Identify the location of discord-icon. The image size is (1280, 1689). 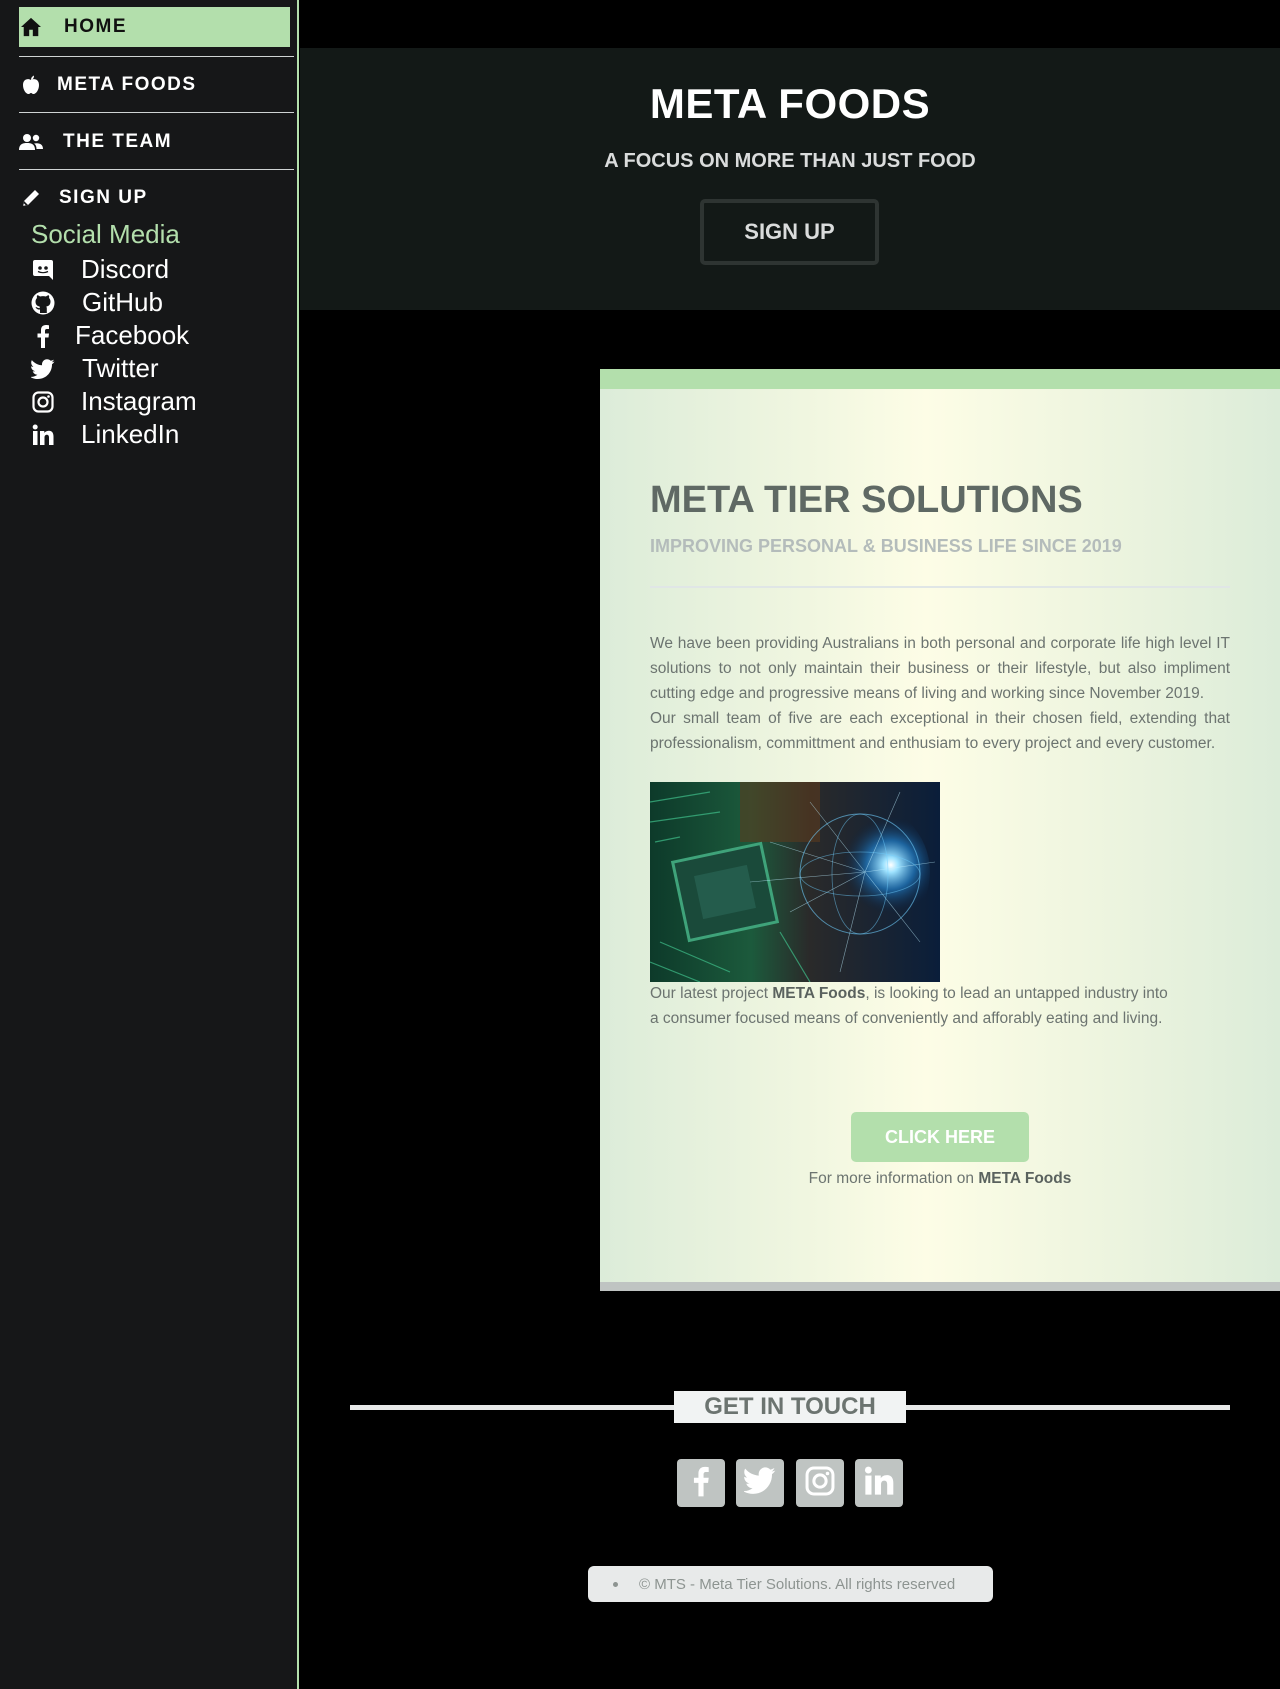
(43, 270).